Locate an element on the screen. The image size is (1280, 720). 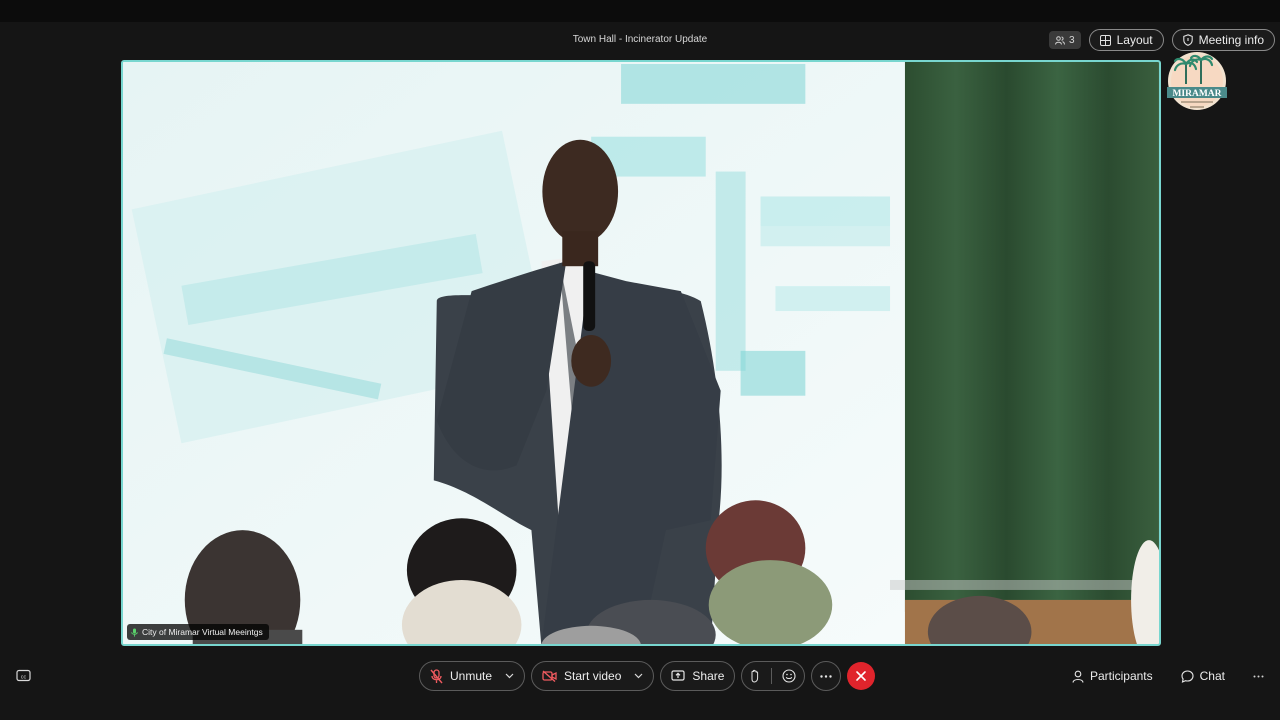
svg-text: cc is located at coordinates (24, 677).